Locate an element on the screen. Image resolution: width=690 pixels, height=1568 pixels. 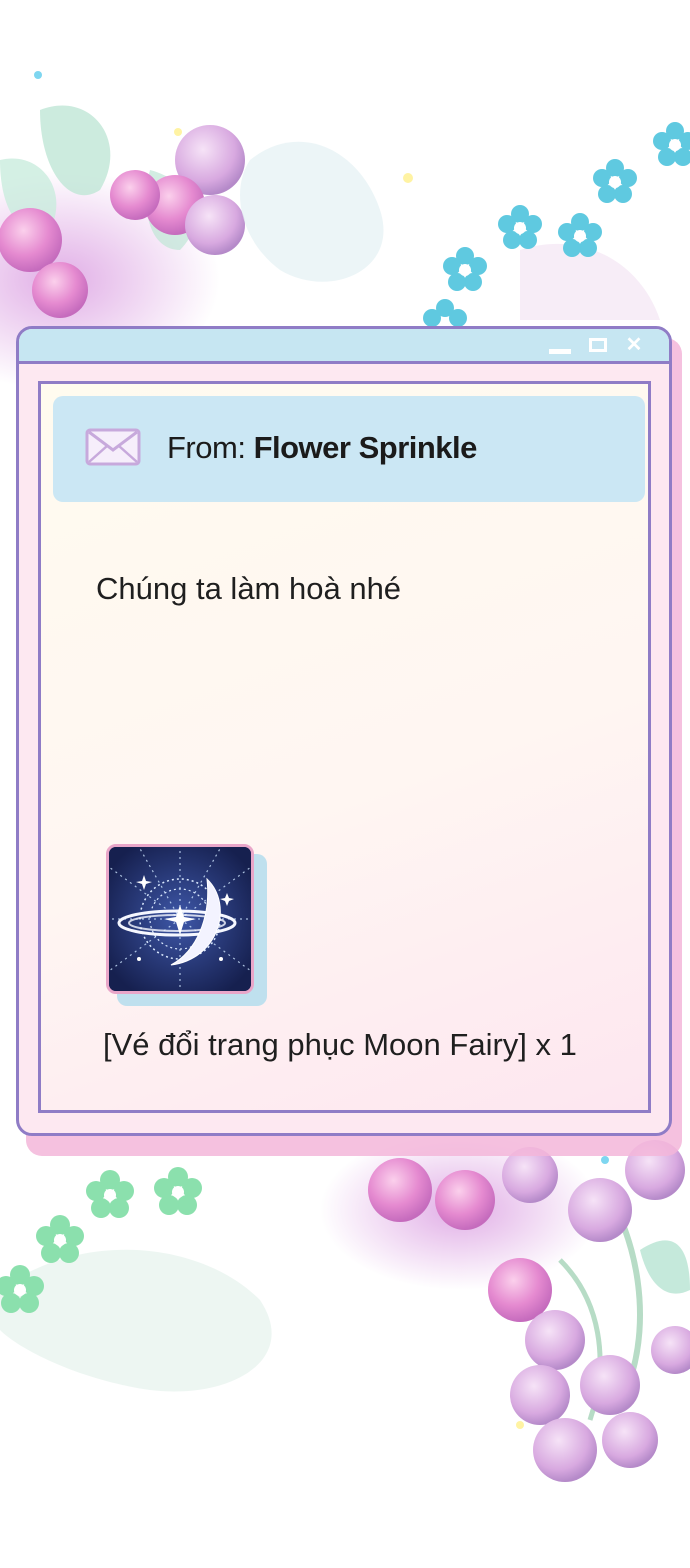
minimize-icon is located at coordinates (560, 351).